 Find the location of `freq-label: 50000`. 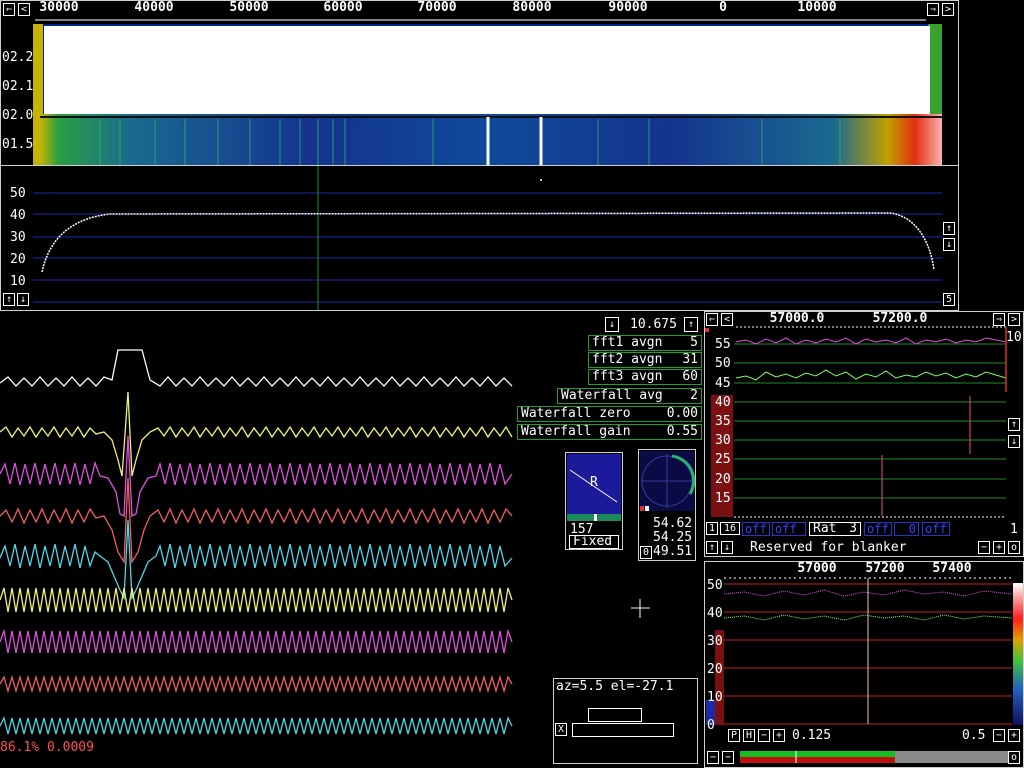

freq-label: 50000 is located at coordinates (249, 7).